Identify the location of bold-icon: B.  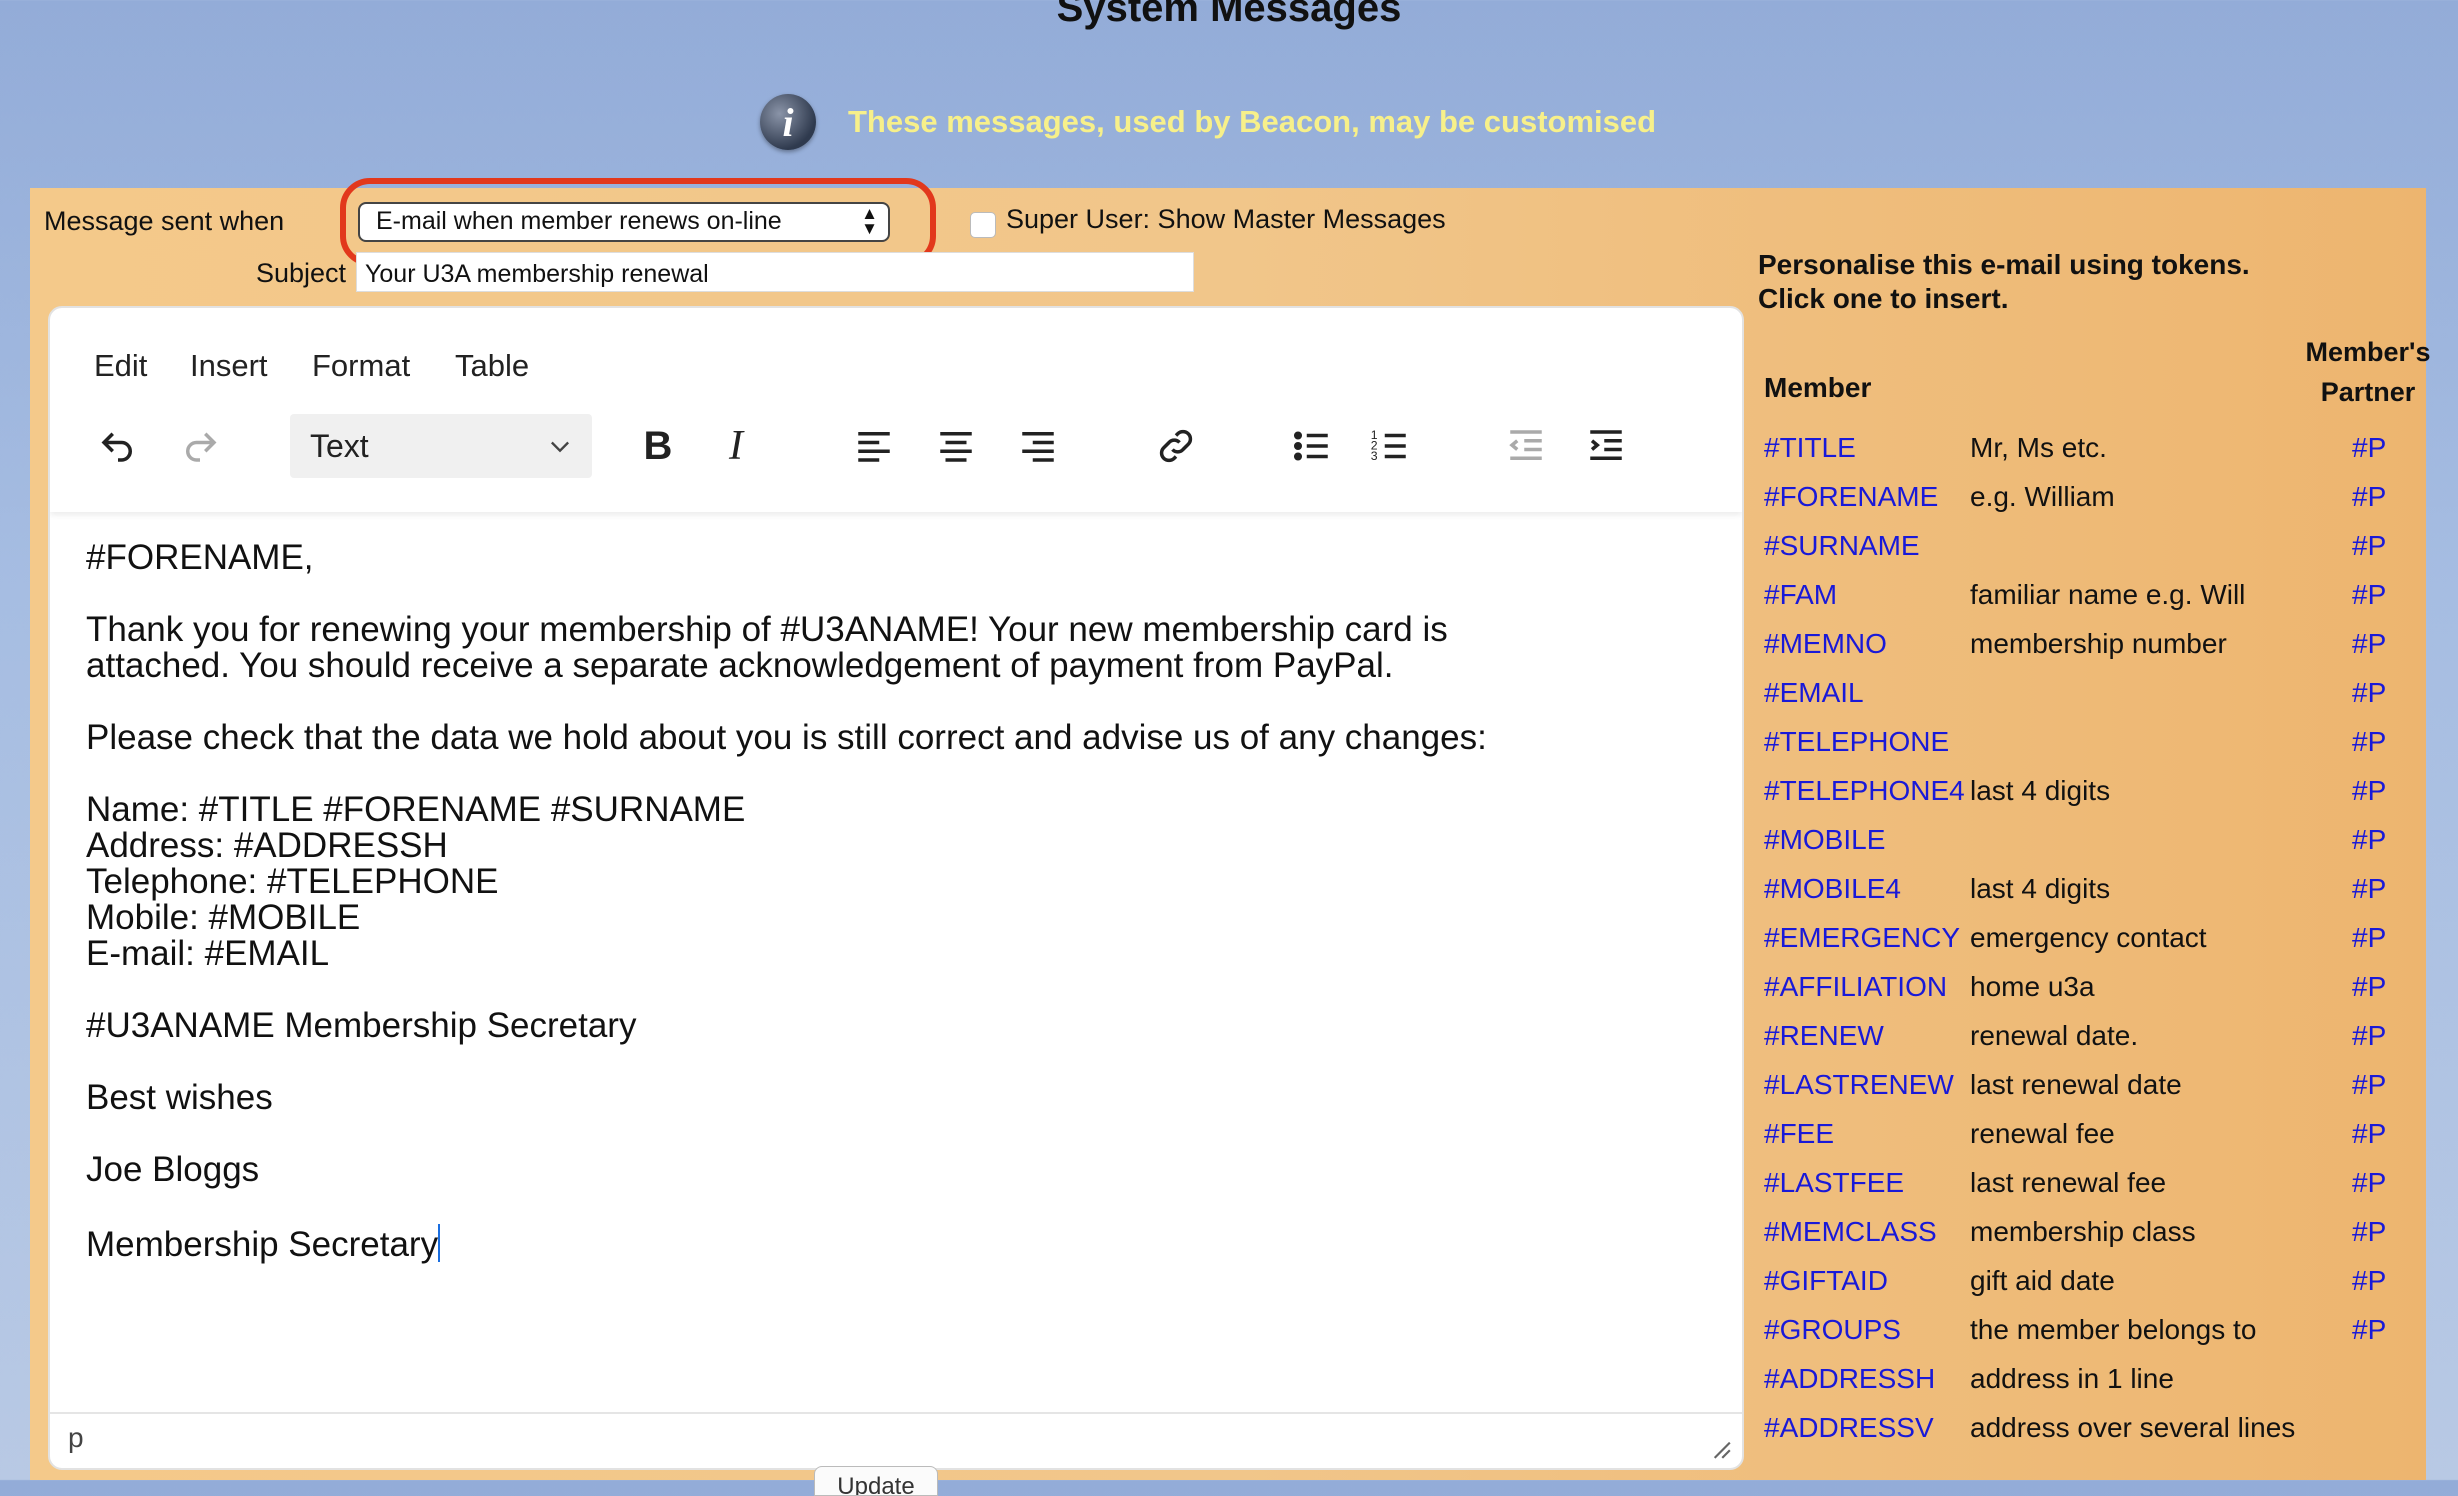
(658, 446).